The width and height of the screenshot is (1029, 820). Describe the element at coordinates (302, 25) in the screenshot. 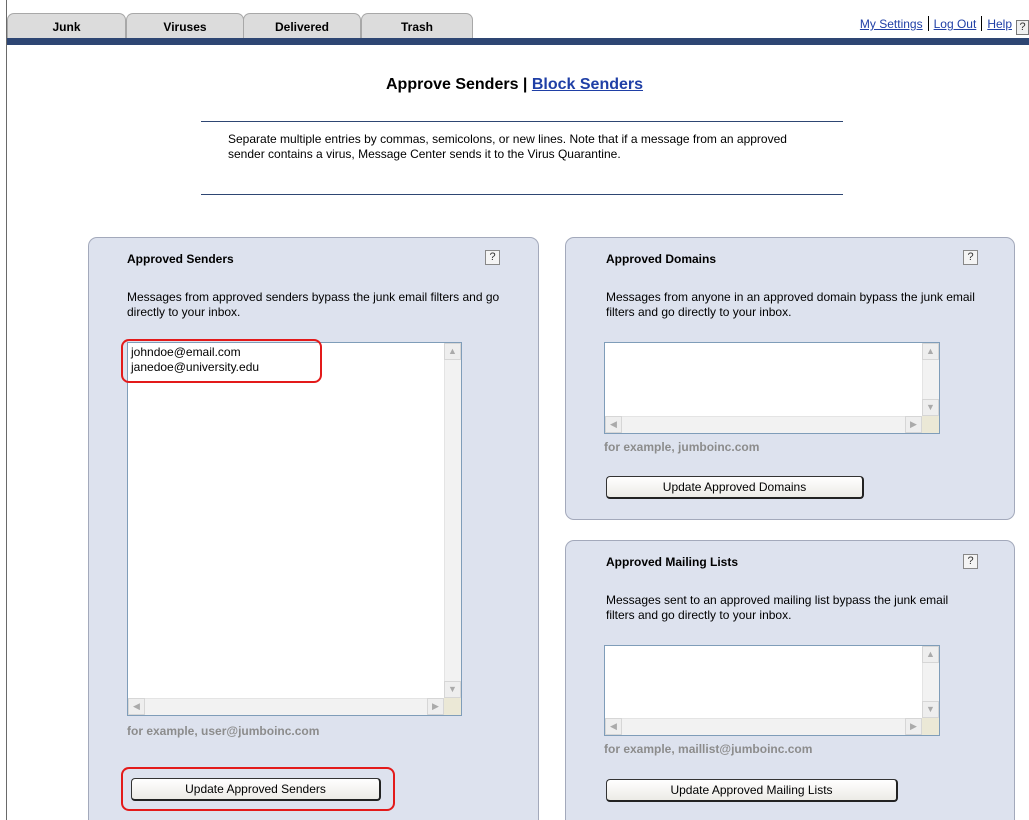

I see `tab-delivered: Delivered` at that location.